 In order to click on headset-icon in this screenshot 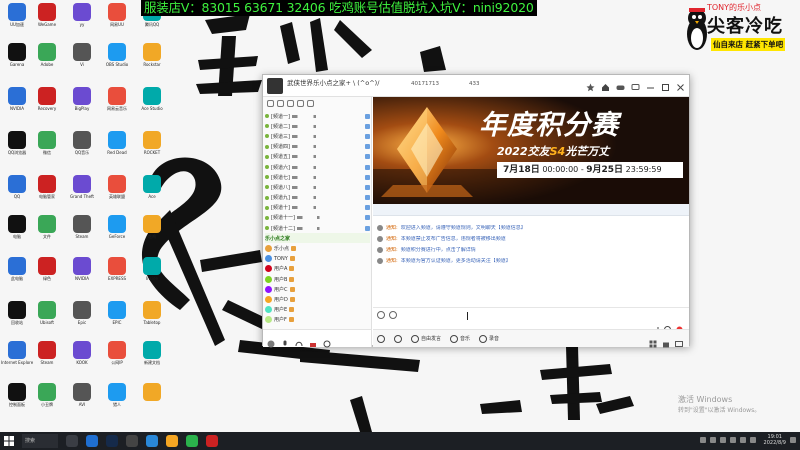, I will do `click(290, 103)`.